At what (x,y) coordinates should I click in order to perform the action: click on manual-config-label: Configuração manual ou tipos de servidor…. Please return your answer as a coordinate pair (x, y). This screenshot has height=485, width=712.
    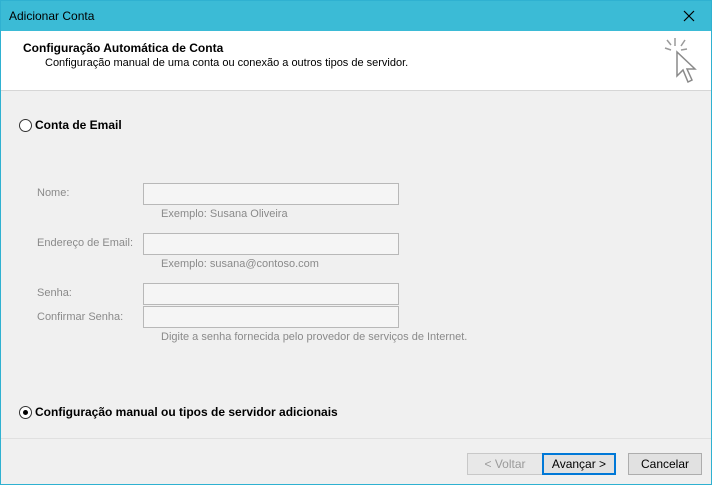
    Looking at the image, I should click on (186, 412).